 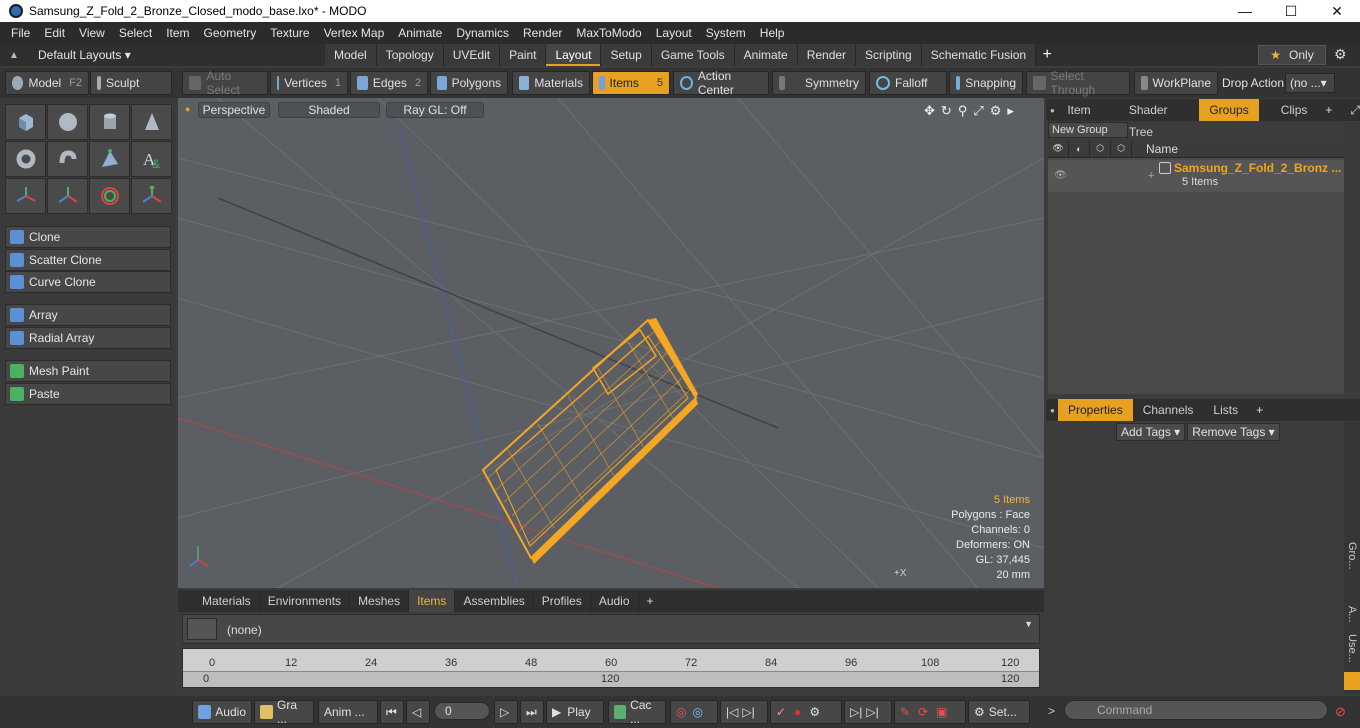 I want to click on gear-icon: ⚙, so click(x=1340, y=54).